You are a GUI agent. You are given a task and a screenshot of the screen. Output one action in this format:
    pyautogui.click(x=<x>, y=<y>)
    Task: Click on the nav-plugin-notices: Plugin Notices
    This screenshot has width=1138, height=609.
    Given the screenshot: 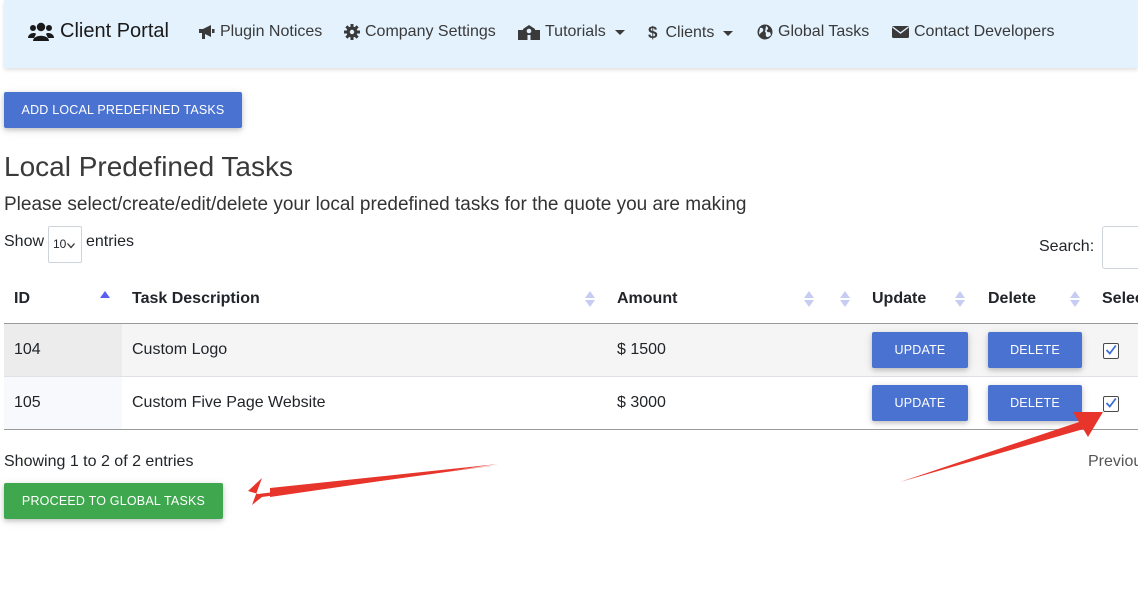 What is the action you would take?
    pyautogui.click(x=260, y=32)
    